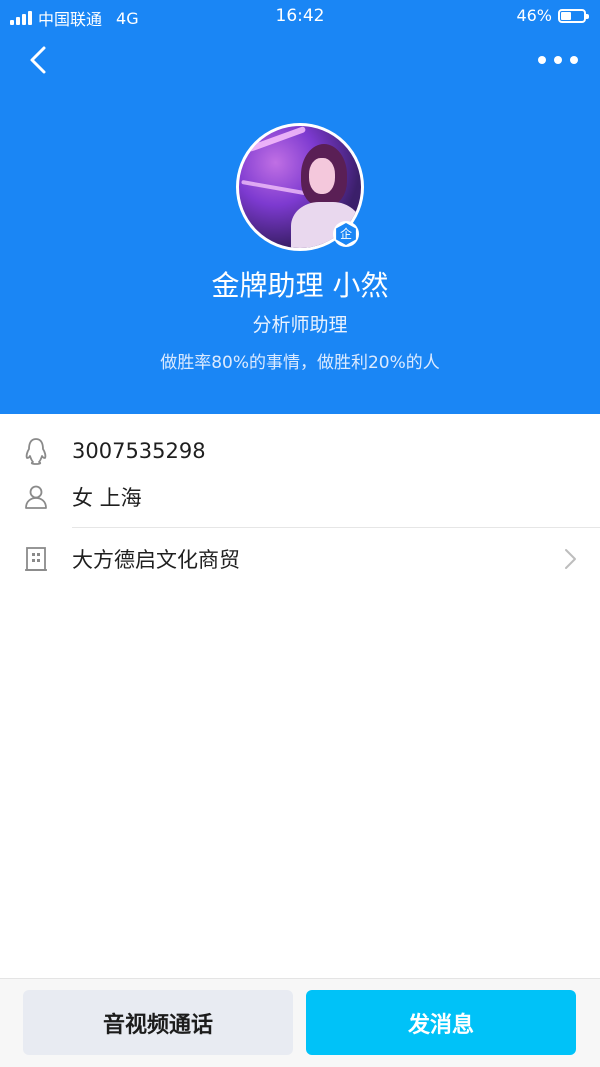 This screenshot has height=1067, width=600. What do you see at coordinates (300, 285) in the screenshot?
I see `profile-name: 金牌助理 小然` at bounding box center [300, 285].